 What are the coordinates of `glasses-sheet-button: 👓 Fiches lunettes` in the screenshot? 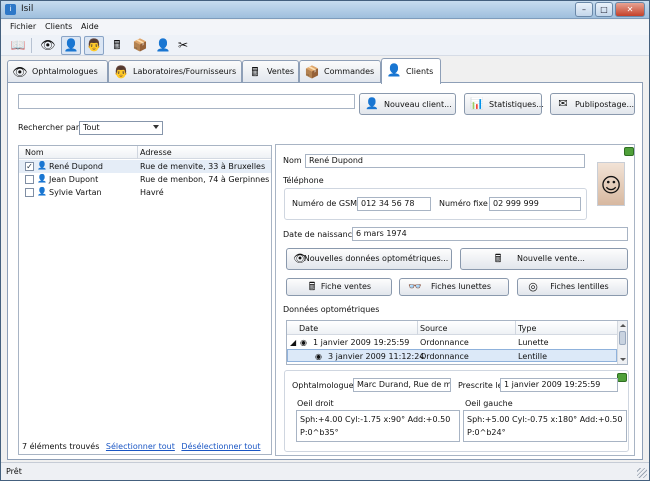 It's located at (454, 287).